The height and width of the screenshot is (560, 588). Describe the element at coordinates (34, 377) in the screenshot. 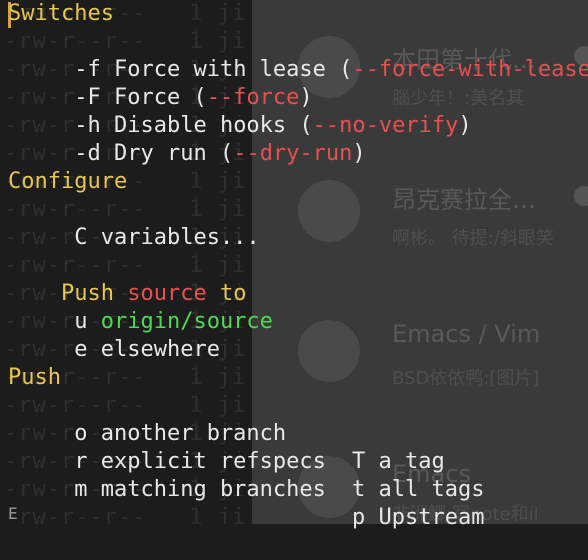

I see `push-heading: Push` at that location.